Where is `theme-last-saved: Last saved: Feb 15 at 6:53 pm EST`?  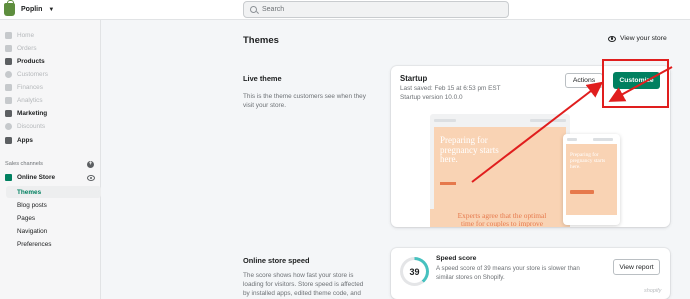 theme-last-saved: Last saved: Feb 15 at 6:53 pm EST is located at coordinates (450, 88).